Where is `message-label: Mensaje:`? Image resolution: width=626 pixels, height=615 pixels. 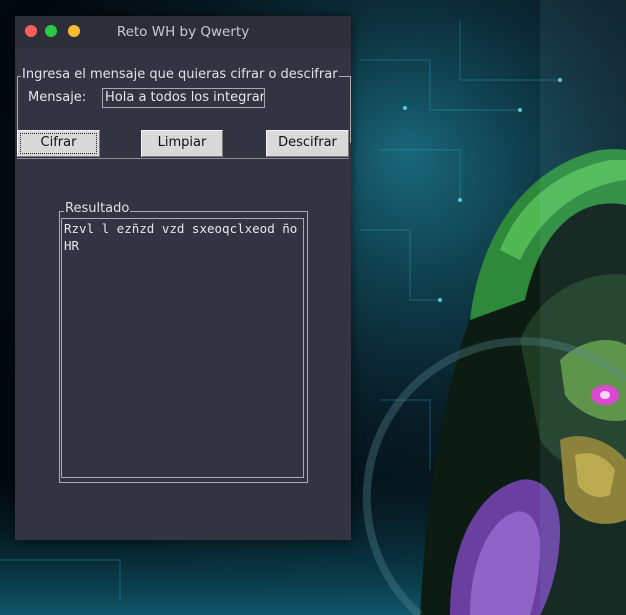 message-label: Mensaje: is located at coordinates (57, 97).